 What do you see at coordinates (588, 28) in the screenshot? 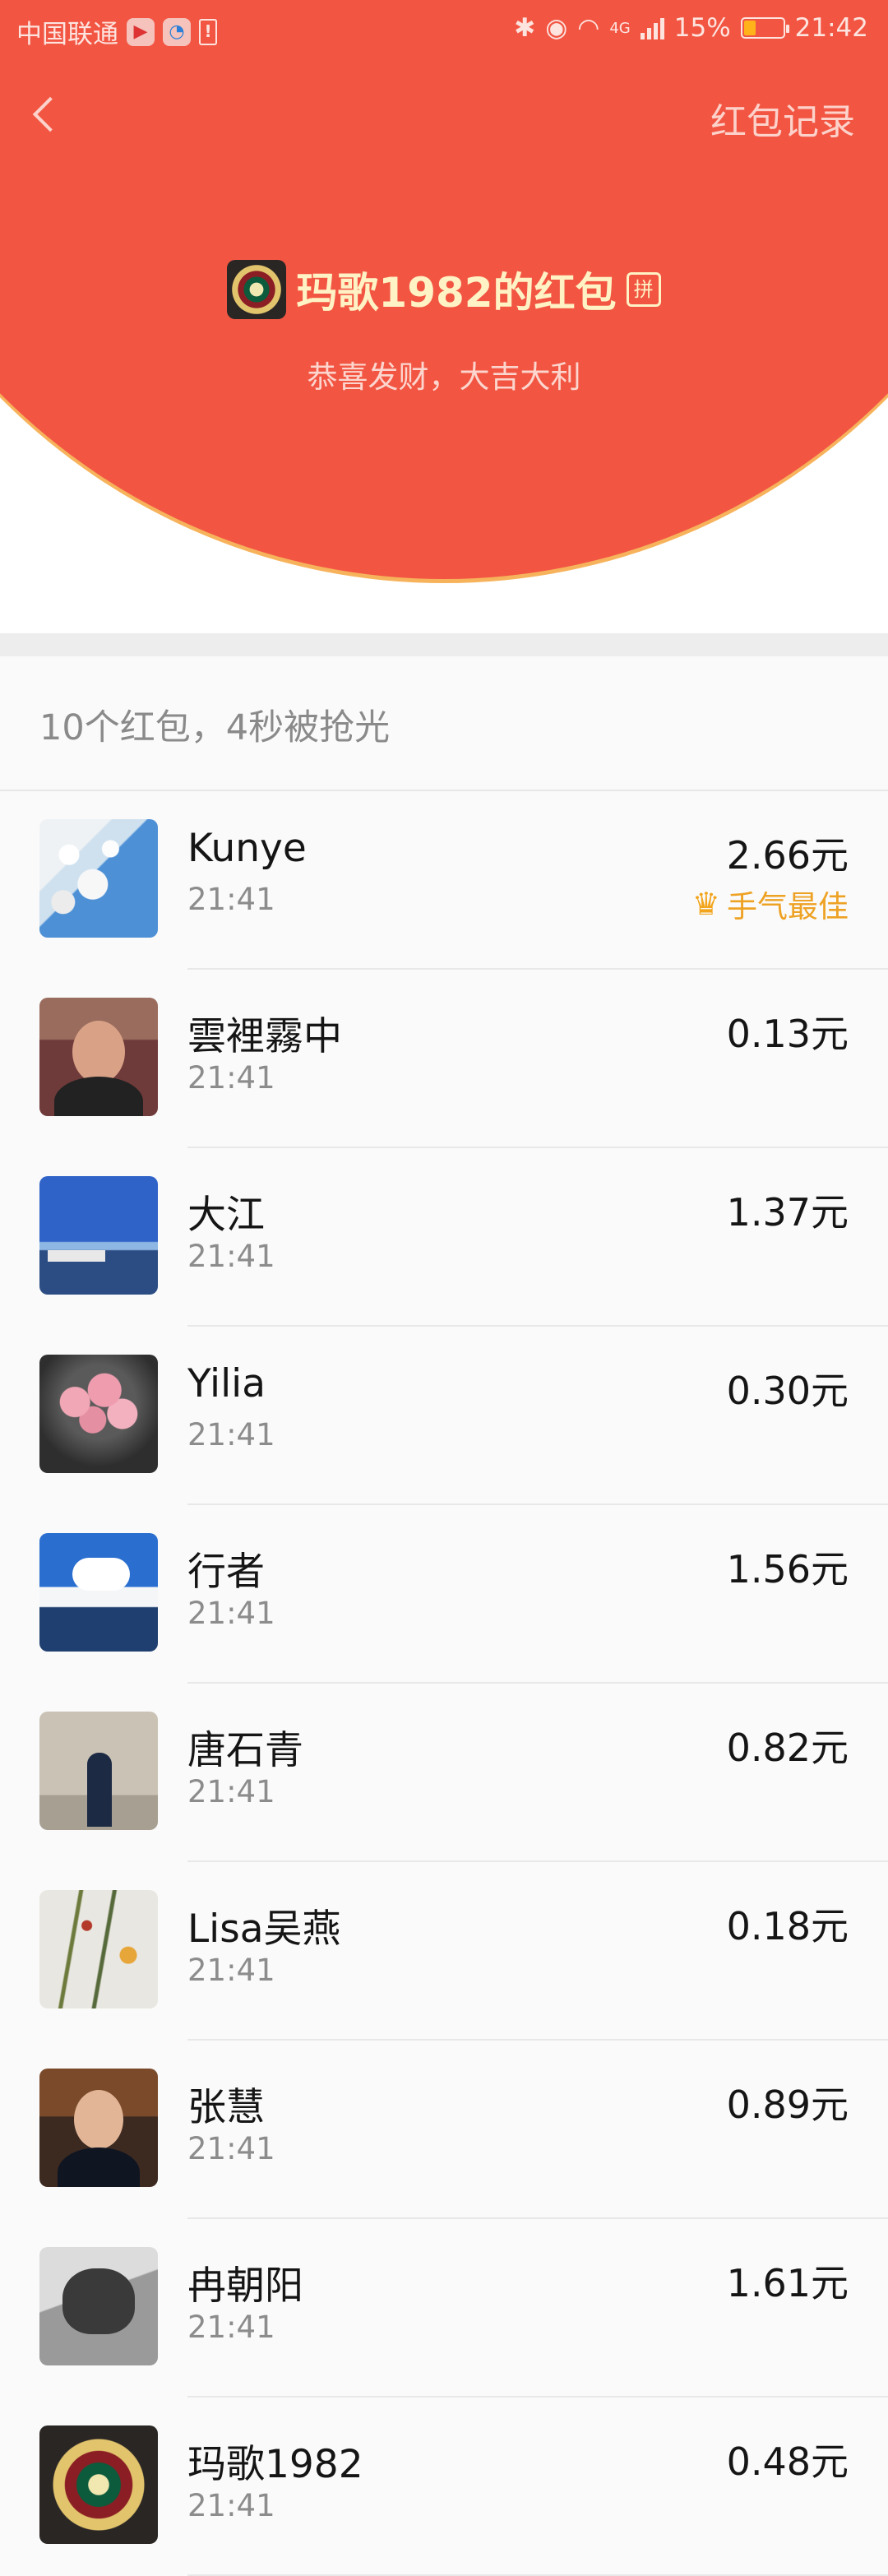
I see `wifi-icon: ◠` at bounding box center [588, 28].